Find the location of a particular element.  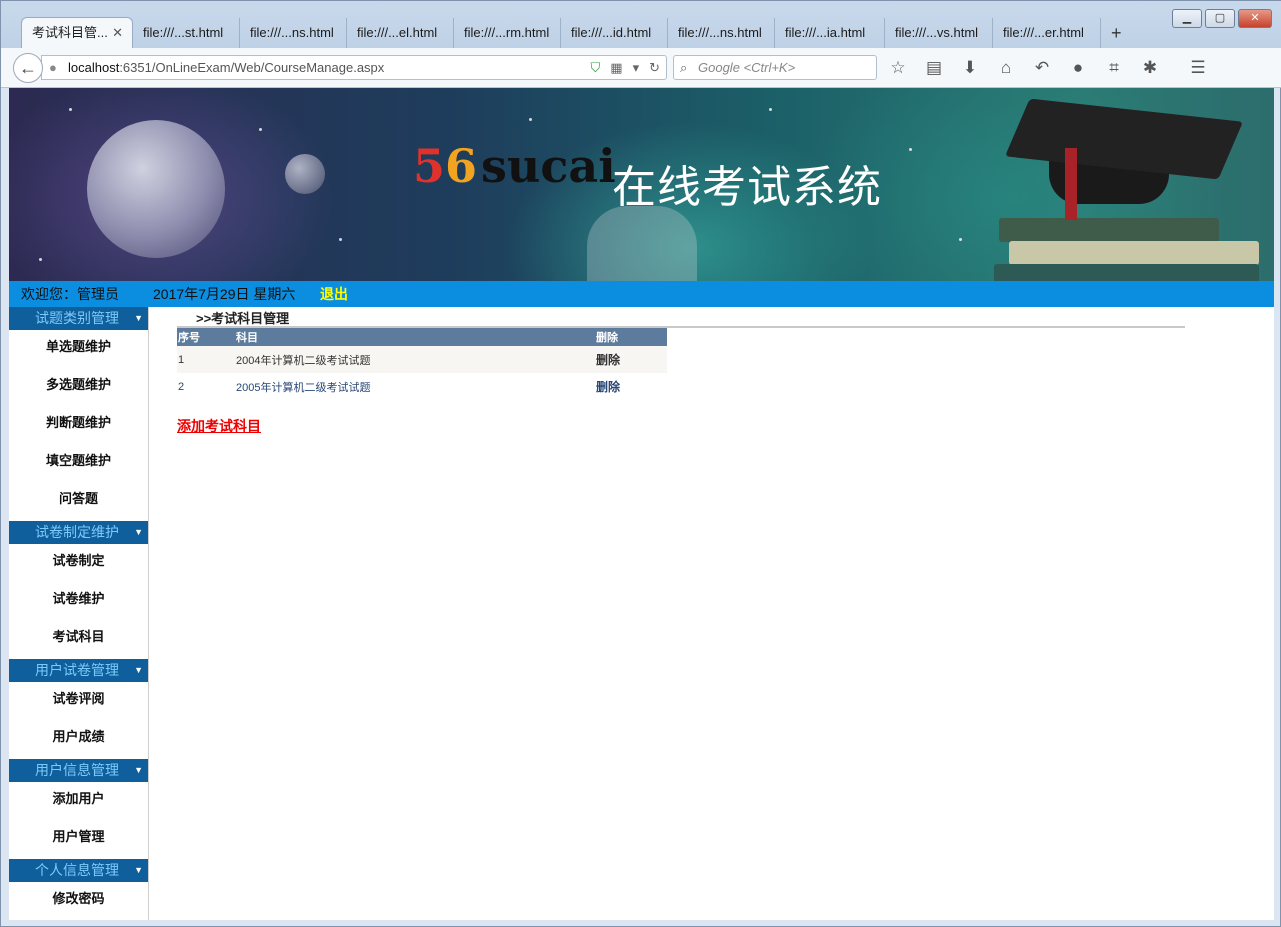

sidebar-section-papers: 试卷制定维护 ▼ is located at coordinates (78, 532).